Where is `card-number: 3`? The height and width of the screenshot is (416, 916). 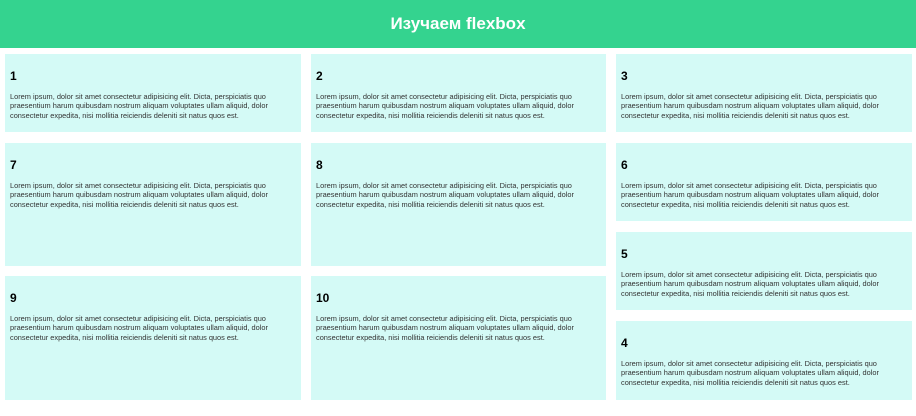 card-number: 3 is located at coordinates (624, 76).